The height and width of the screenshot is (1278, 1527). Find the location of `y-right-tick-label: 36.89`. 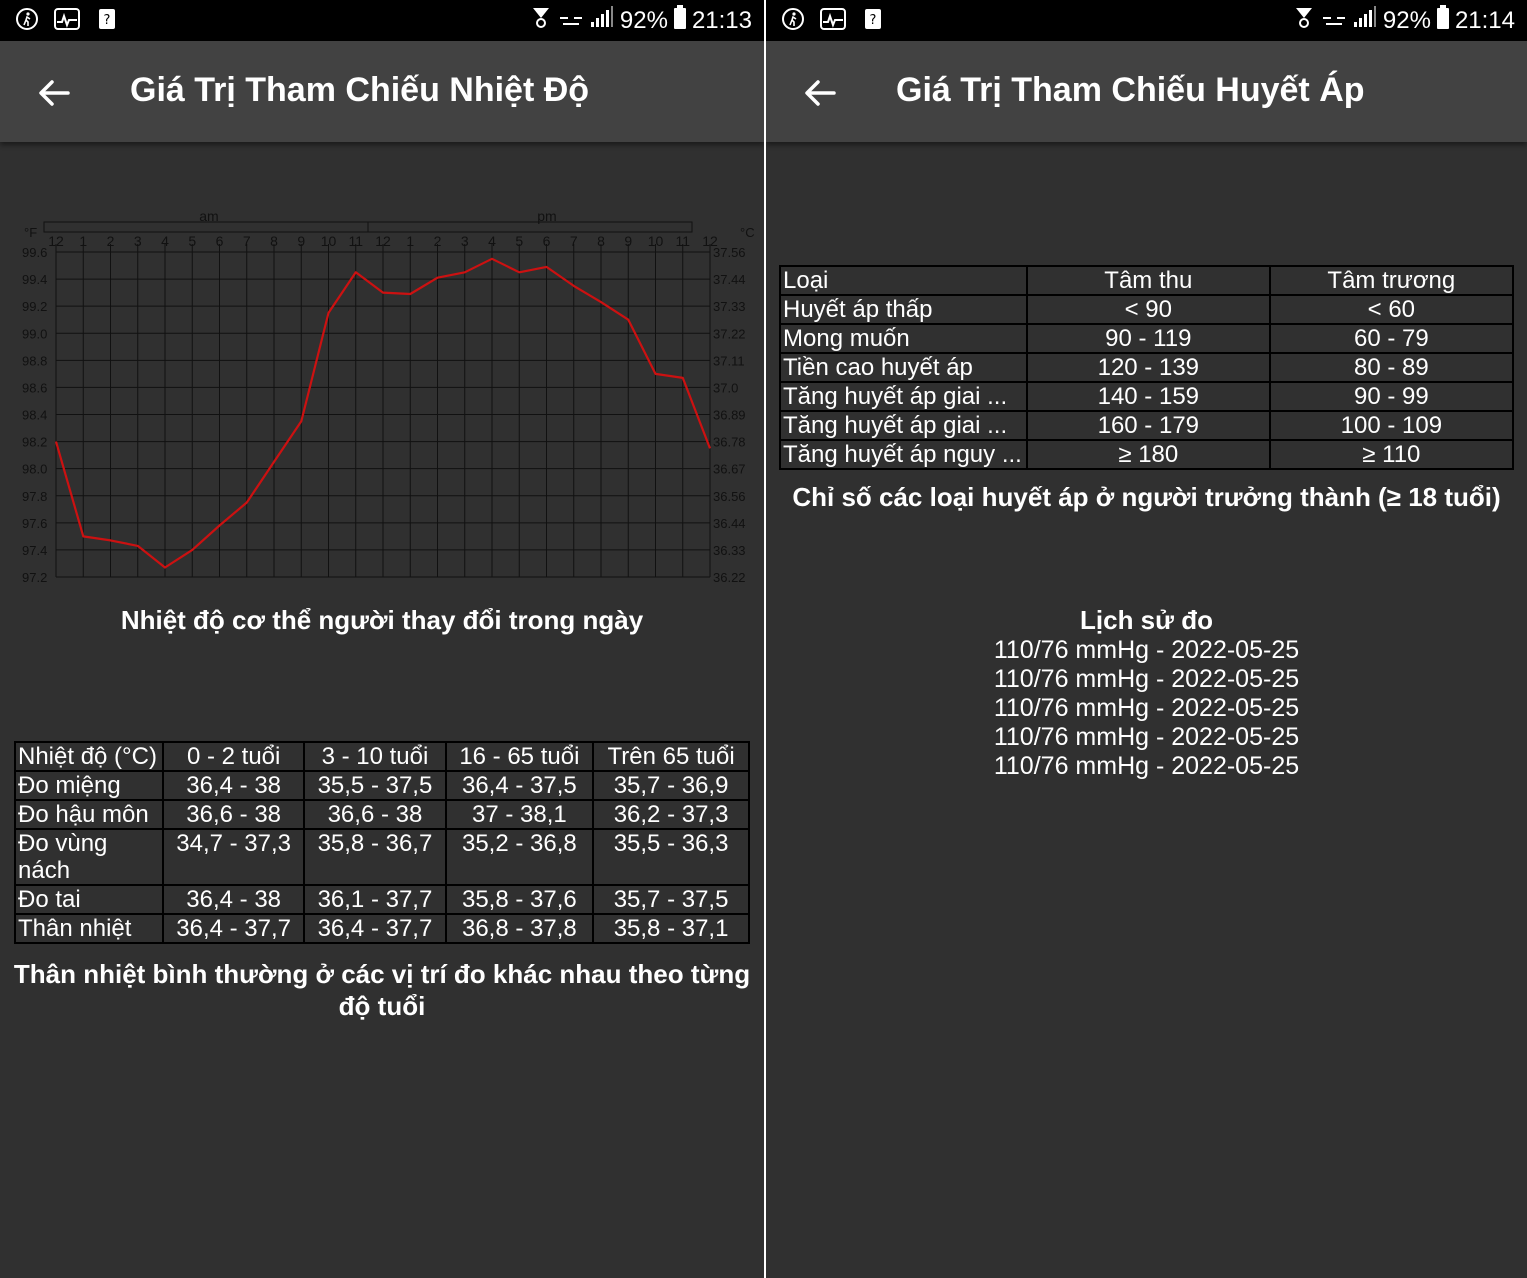

y-right-tick-label: 36.89 is located at coordinates (729, 415).